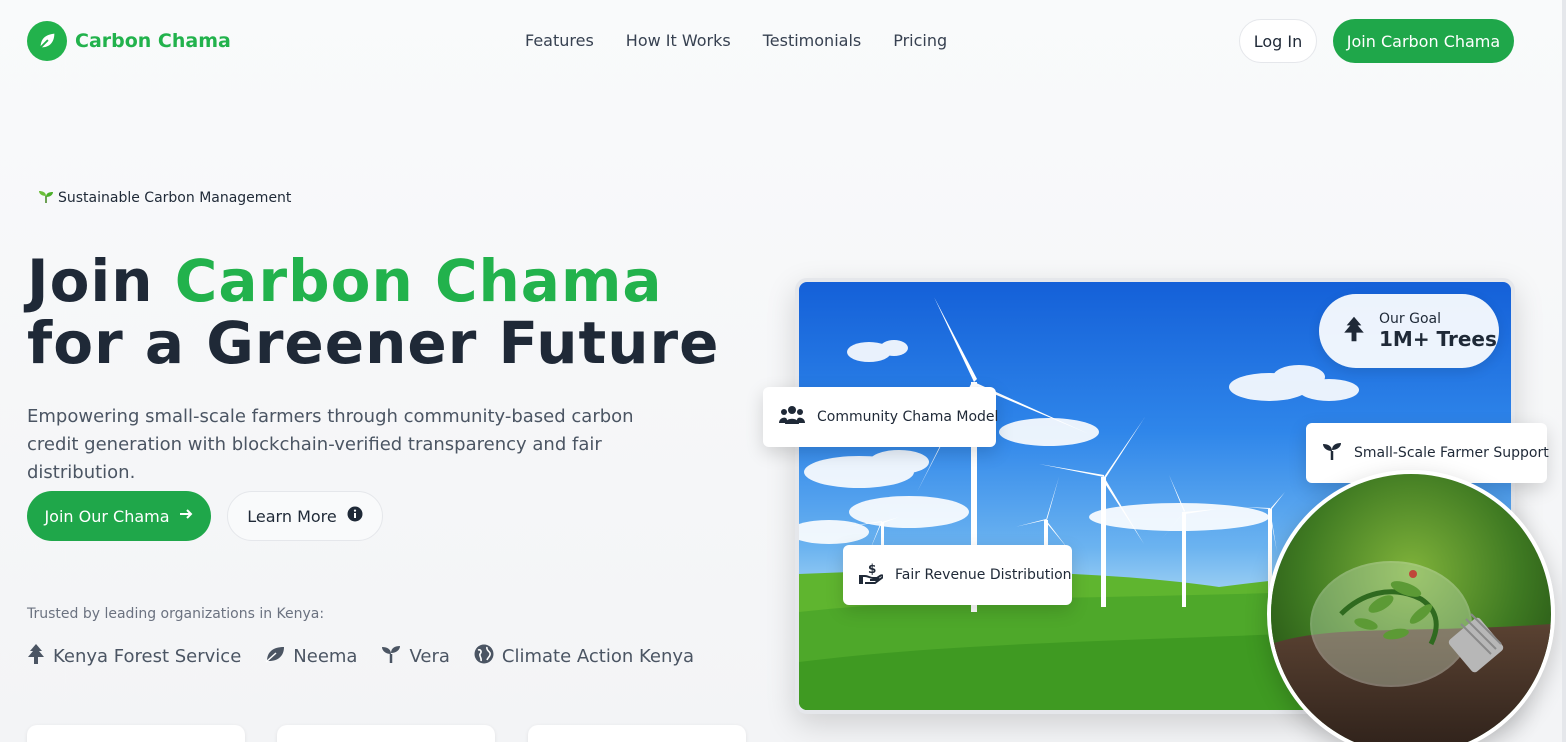  Describe the element at coordinates (153, 41) in the screenshot. I see `brand-name: Carbon Chama` at that location.